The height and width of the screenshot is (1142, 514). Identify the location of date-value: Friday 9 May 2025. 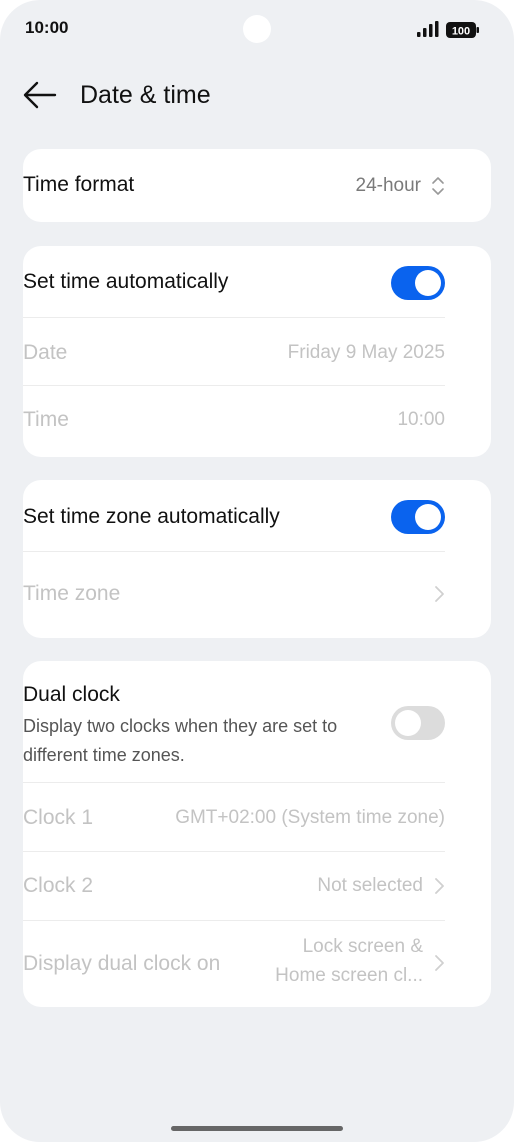
(366, 352).